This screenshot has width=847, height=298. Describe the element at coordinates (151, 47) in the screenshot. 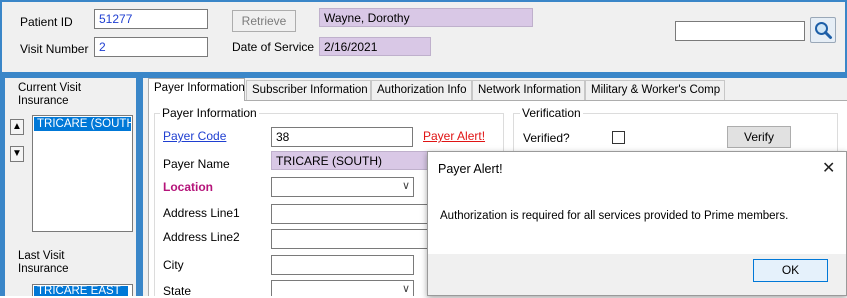

I see `visit-number-field: 2` at that location.